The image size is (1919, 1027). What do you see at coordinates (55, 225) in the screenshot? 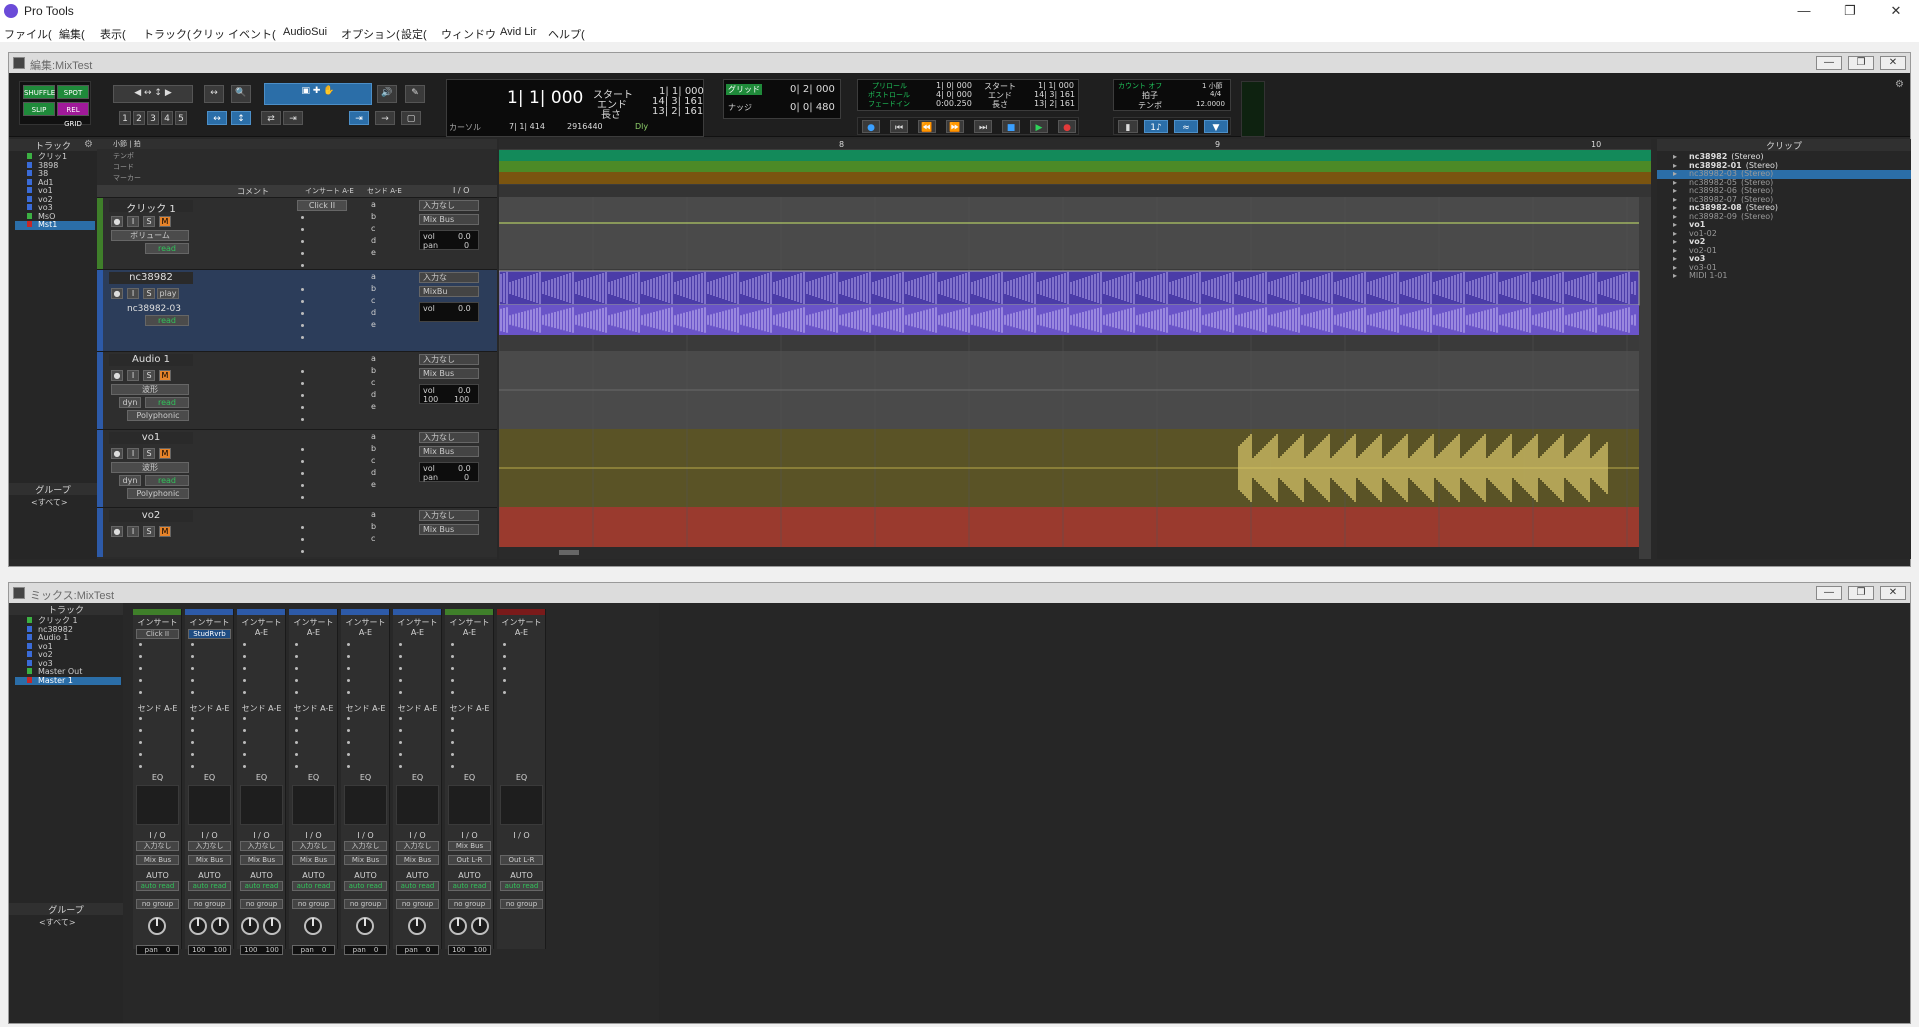
I see `track-list-item: Mst1` at bounding box center [55, 225].